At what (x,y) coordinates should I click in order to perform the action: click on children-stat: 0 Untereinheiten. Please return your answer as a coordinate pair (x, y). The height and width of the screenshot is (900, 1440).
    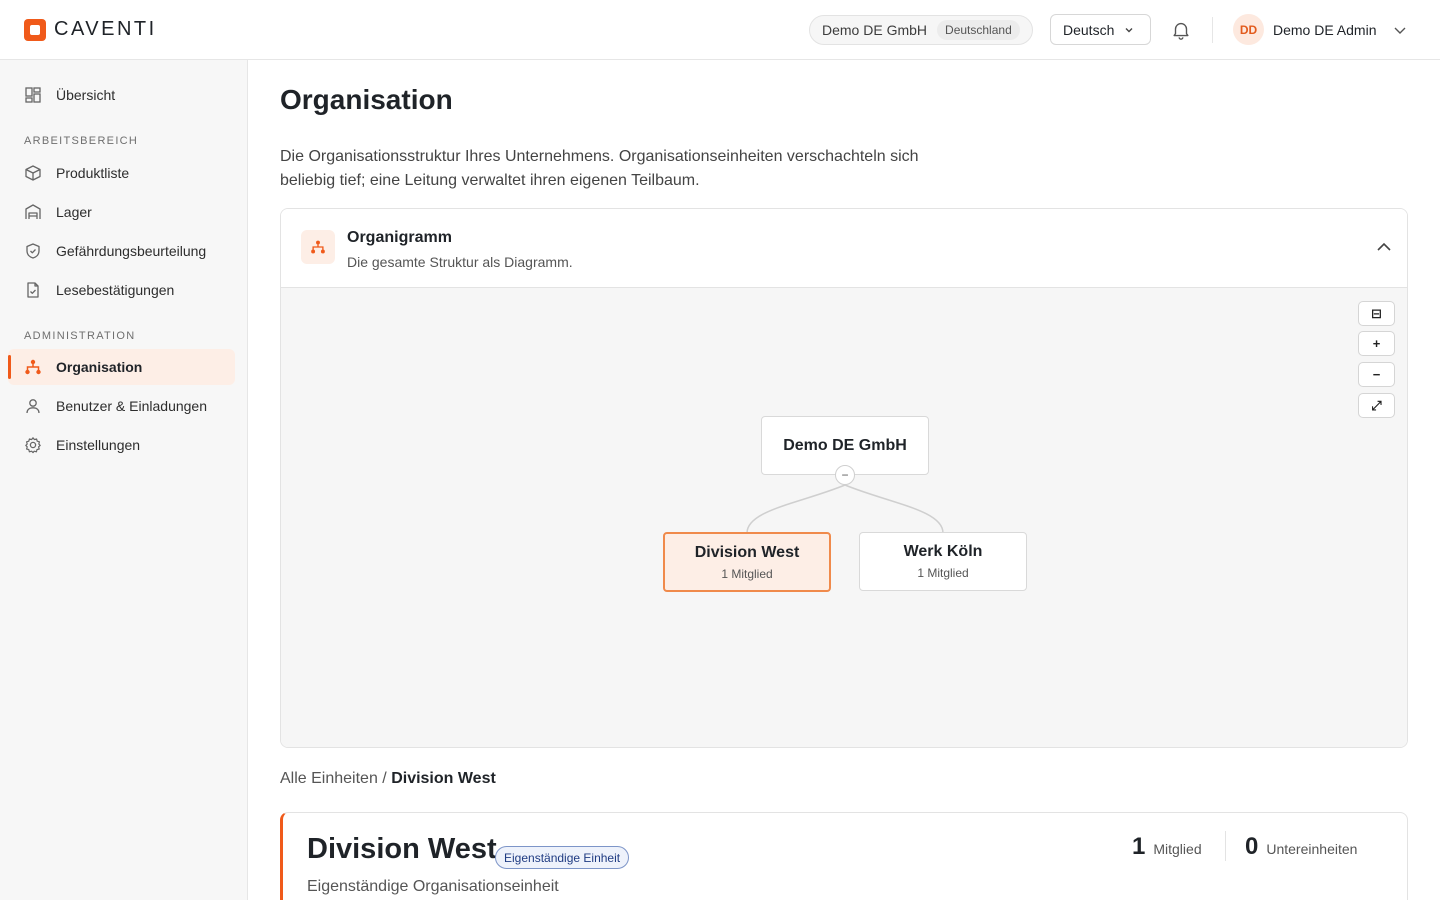
    Looking at the image, I should click on (1301, 847).